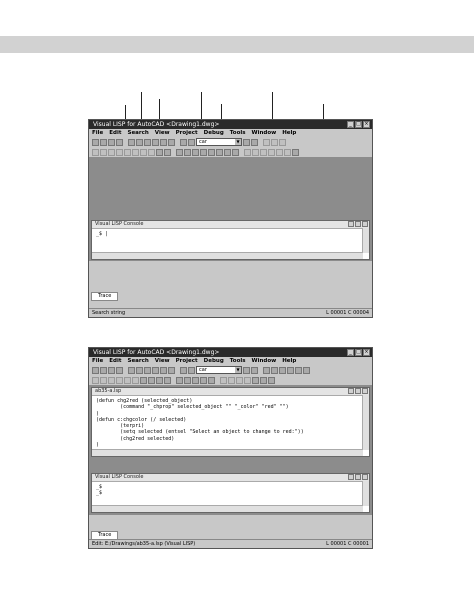 The image size is (474, 594). Describe the element at coordinates (239, 380) in the screenshot. I see `step-out-icon` at that location.